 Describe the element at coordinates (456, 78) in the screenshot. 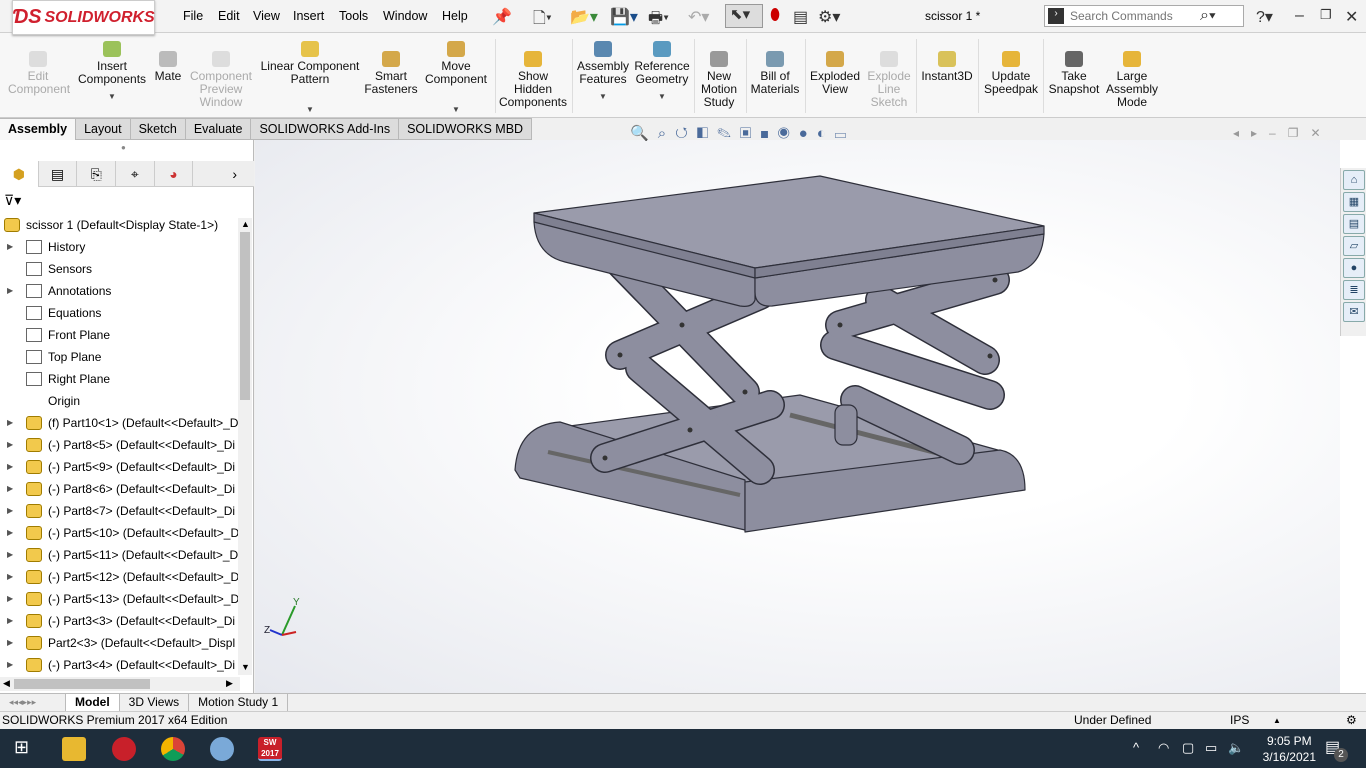

I see `move-component-button: Move Component ▼` at that location.